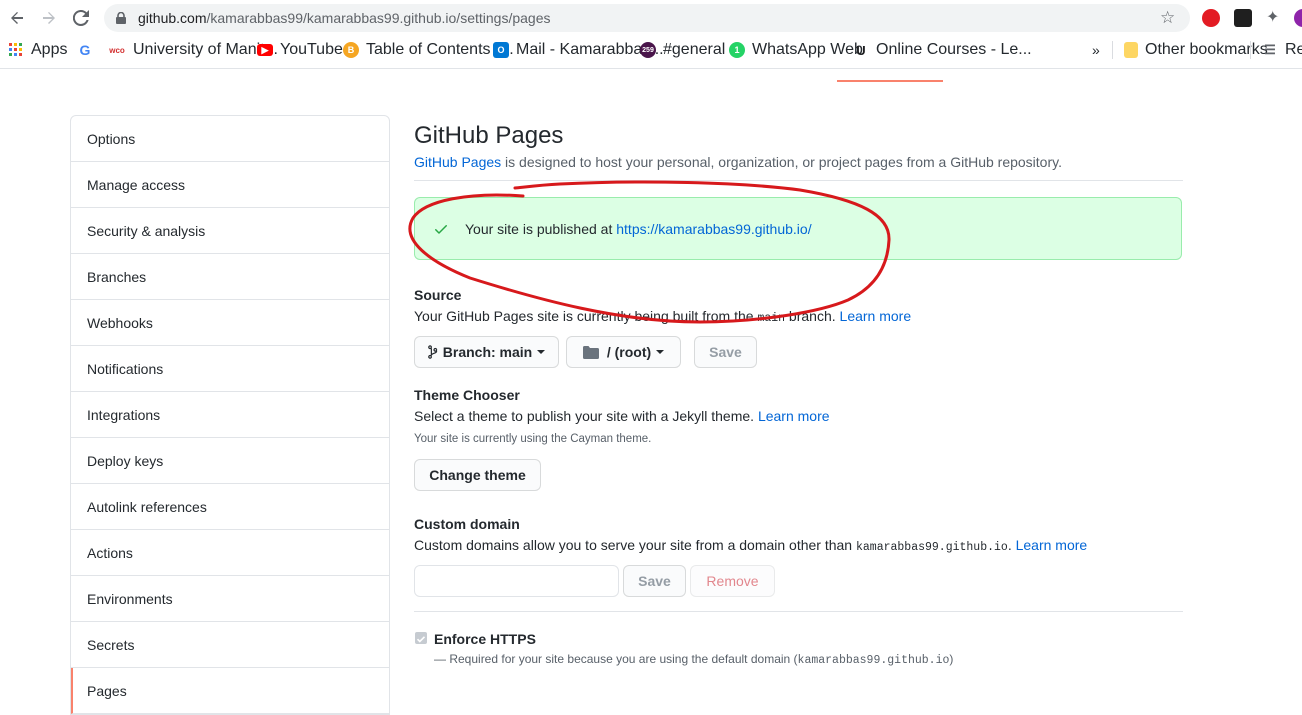  I want to click on branch-select-button: Branch: main, so click(486, 352).